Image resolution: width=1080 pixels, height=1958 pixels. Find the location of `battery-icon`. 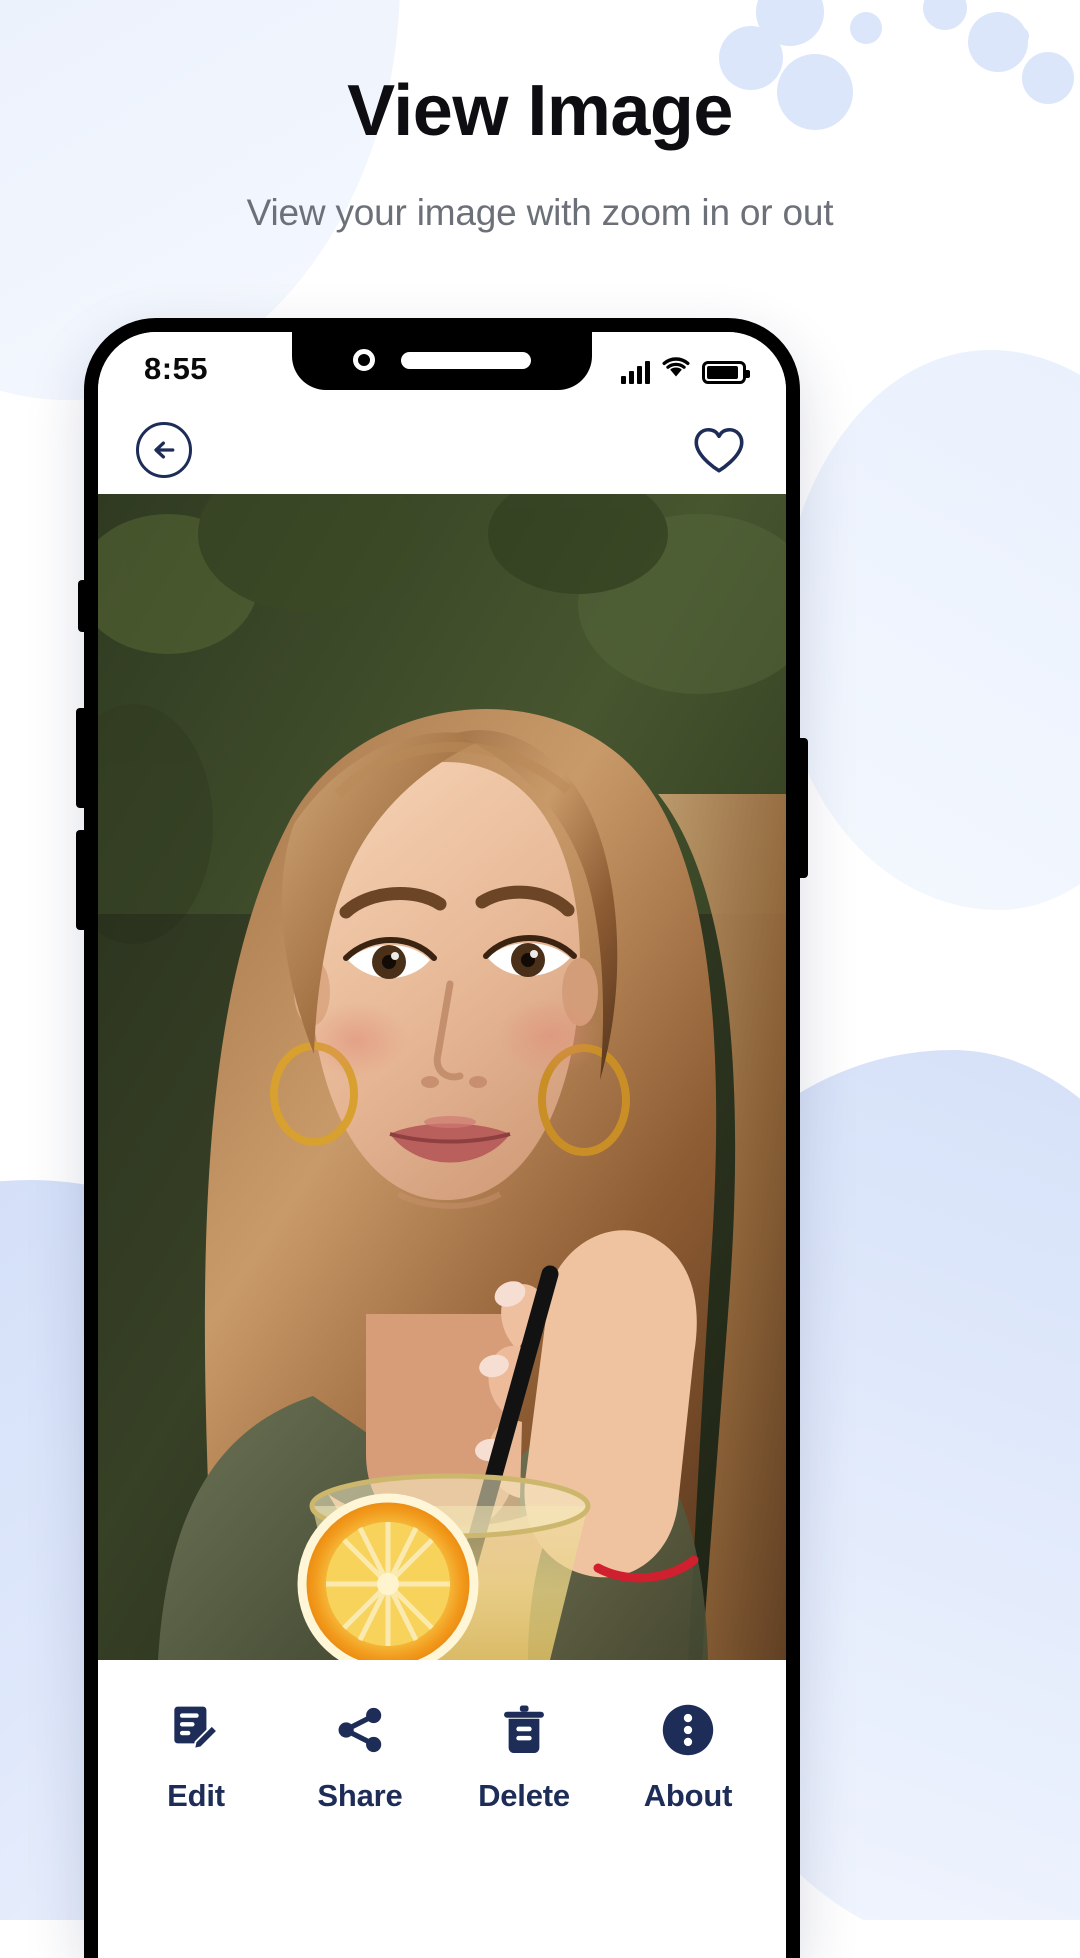

battery-icon is located at coordinates (726, 372).